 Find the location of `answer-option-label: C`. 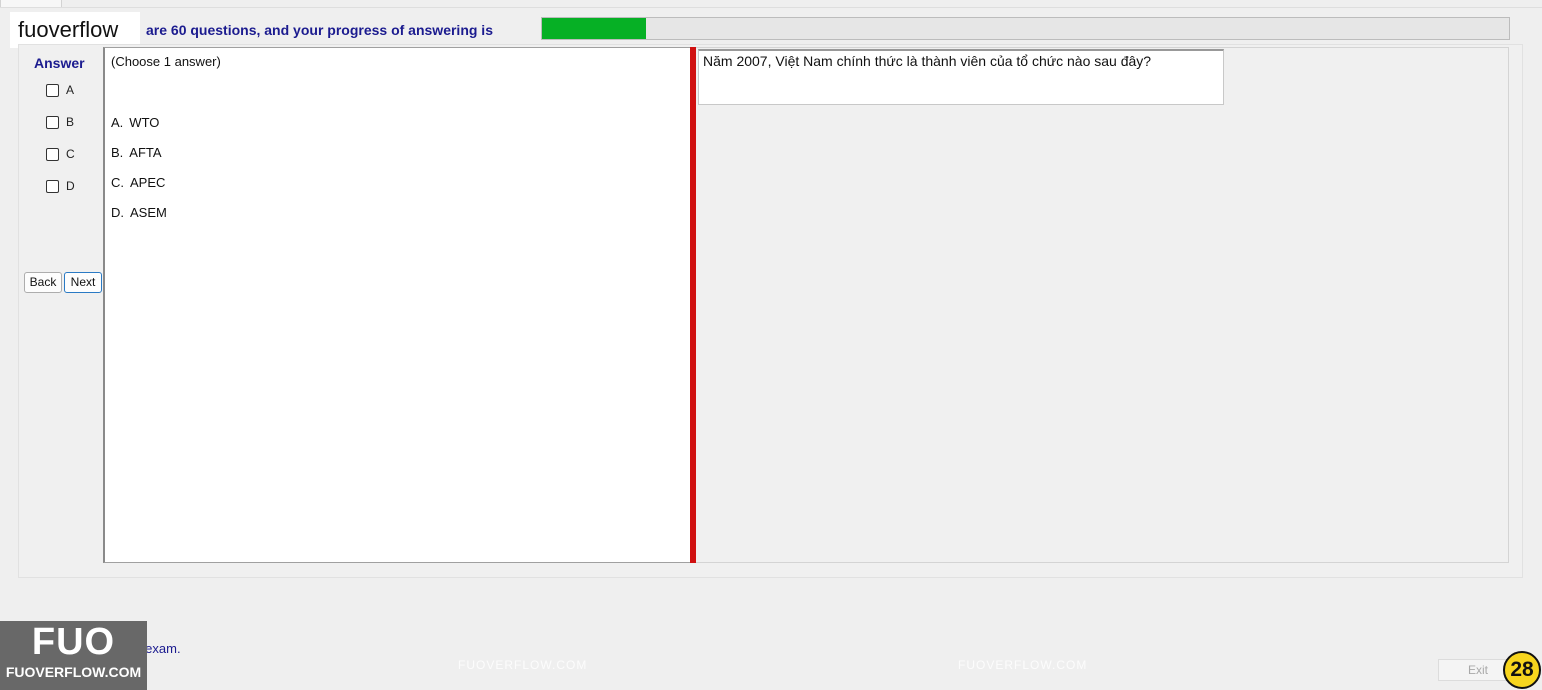

answer-option-label: C is located at coordinates (70, 154).